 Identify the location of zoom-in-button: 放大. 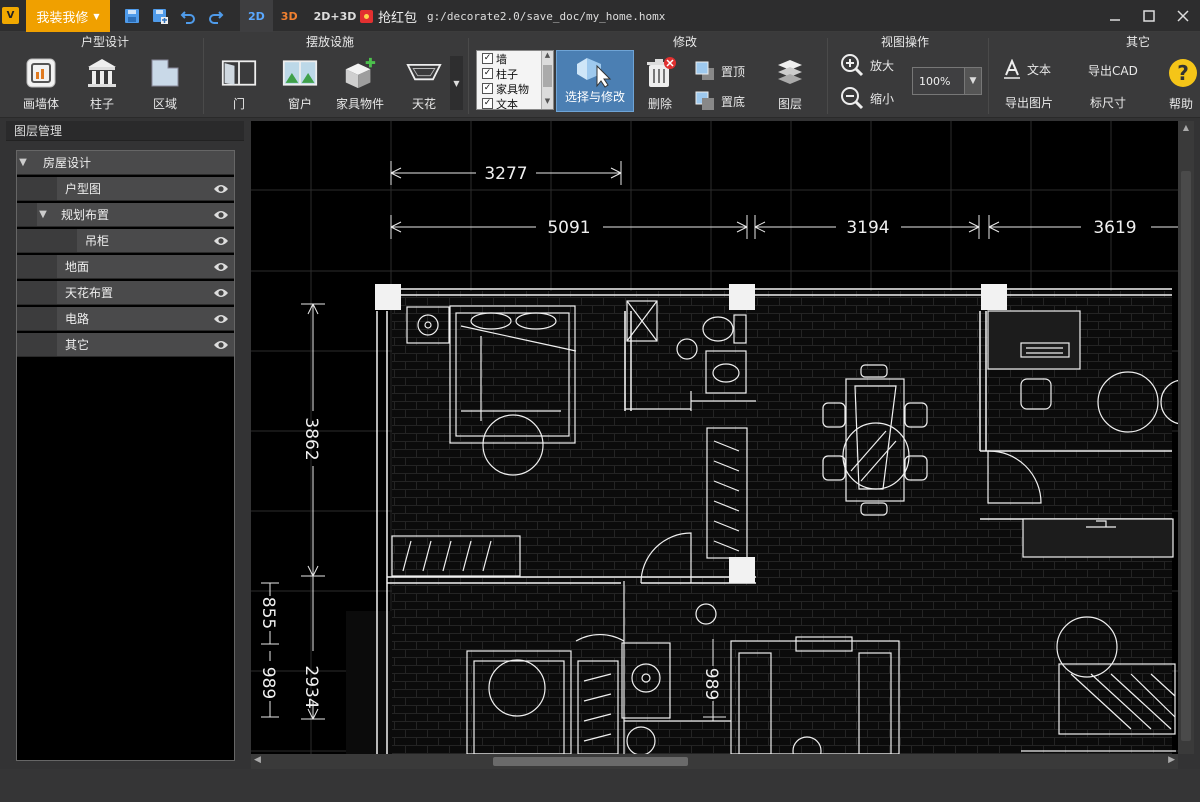
(867, 65).